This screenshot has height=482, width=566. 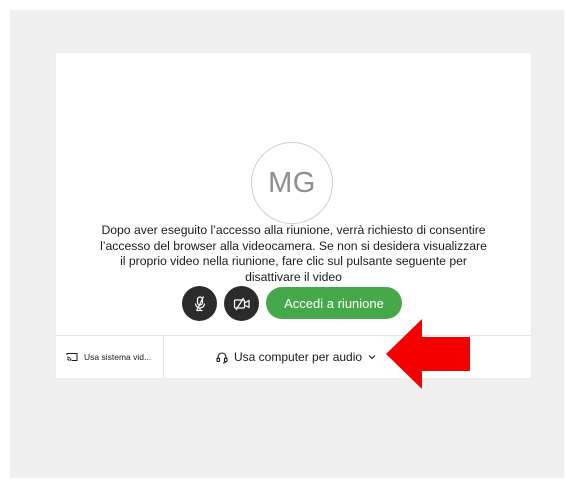 I want to click on video-camera-muted-icon, so click(x=241, y=303).